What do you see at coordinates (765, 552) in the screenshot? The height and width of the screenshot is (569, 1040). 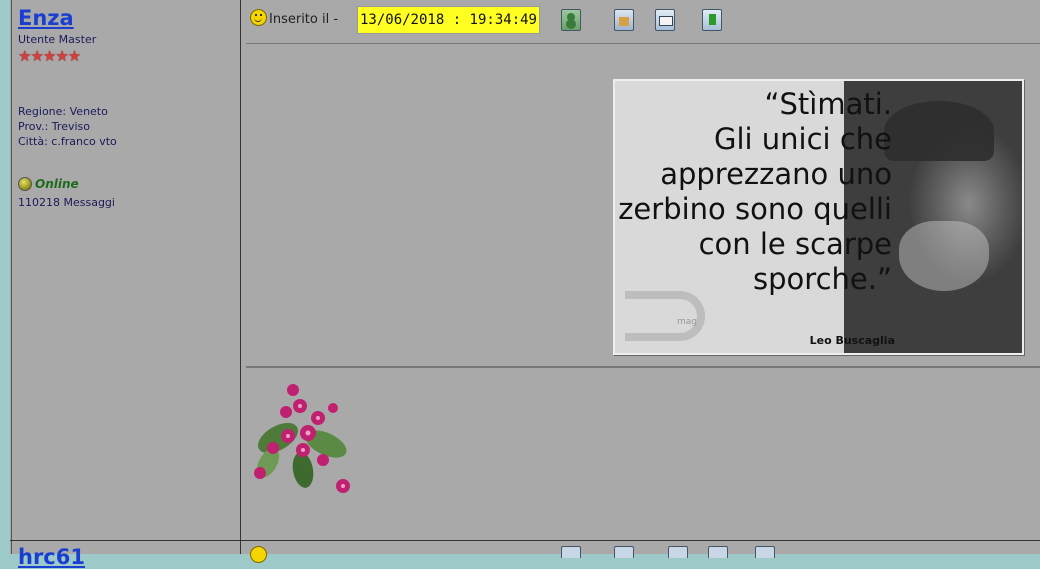 I see `next-bookmark-icon` at bounding box center [765, 552].